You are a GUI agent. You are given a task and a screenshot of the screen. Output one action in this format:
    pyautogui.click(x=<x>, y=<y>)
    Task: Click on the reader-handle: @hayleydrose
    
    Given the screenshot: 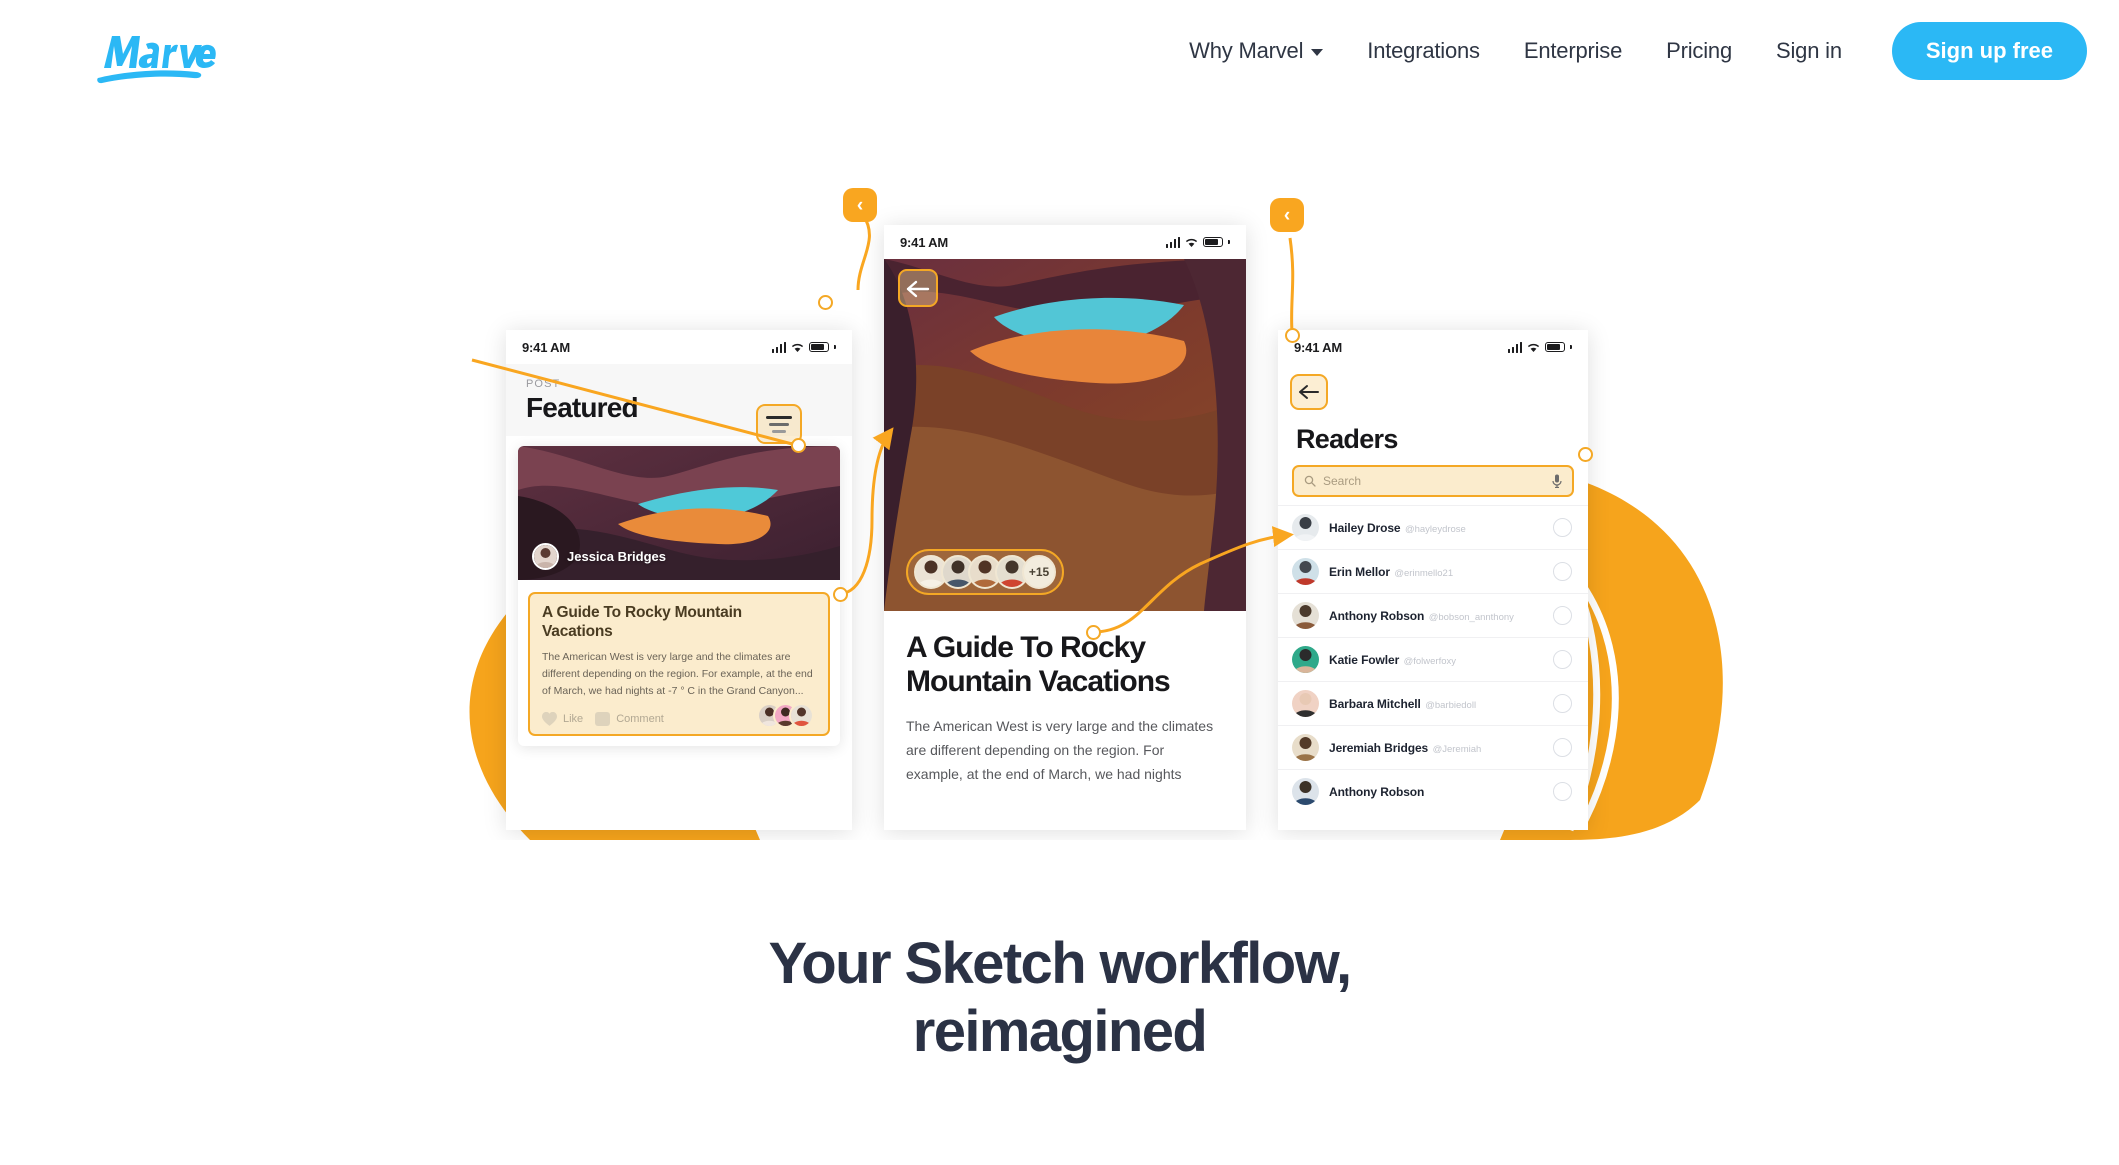 What is the action you would take?
    pyautogui.click(x=1435, y=529)
    